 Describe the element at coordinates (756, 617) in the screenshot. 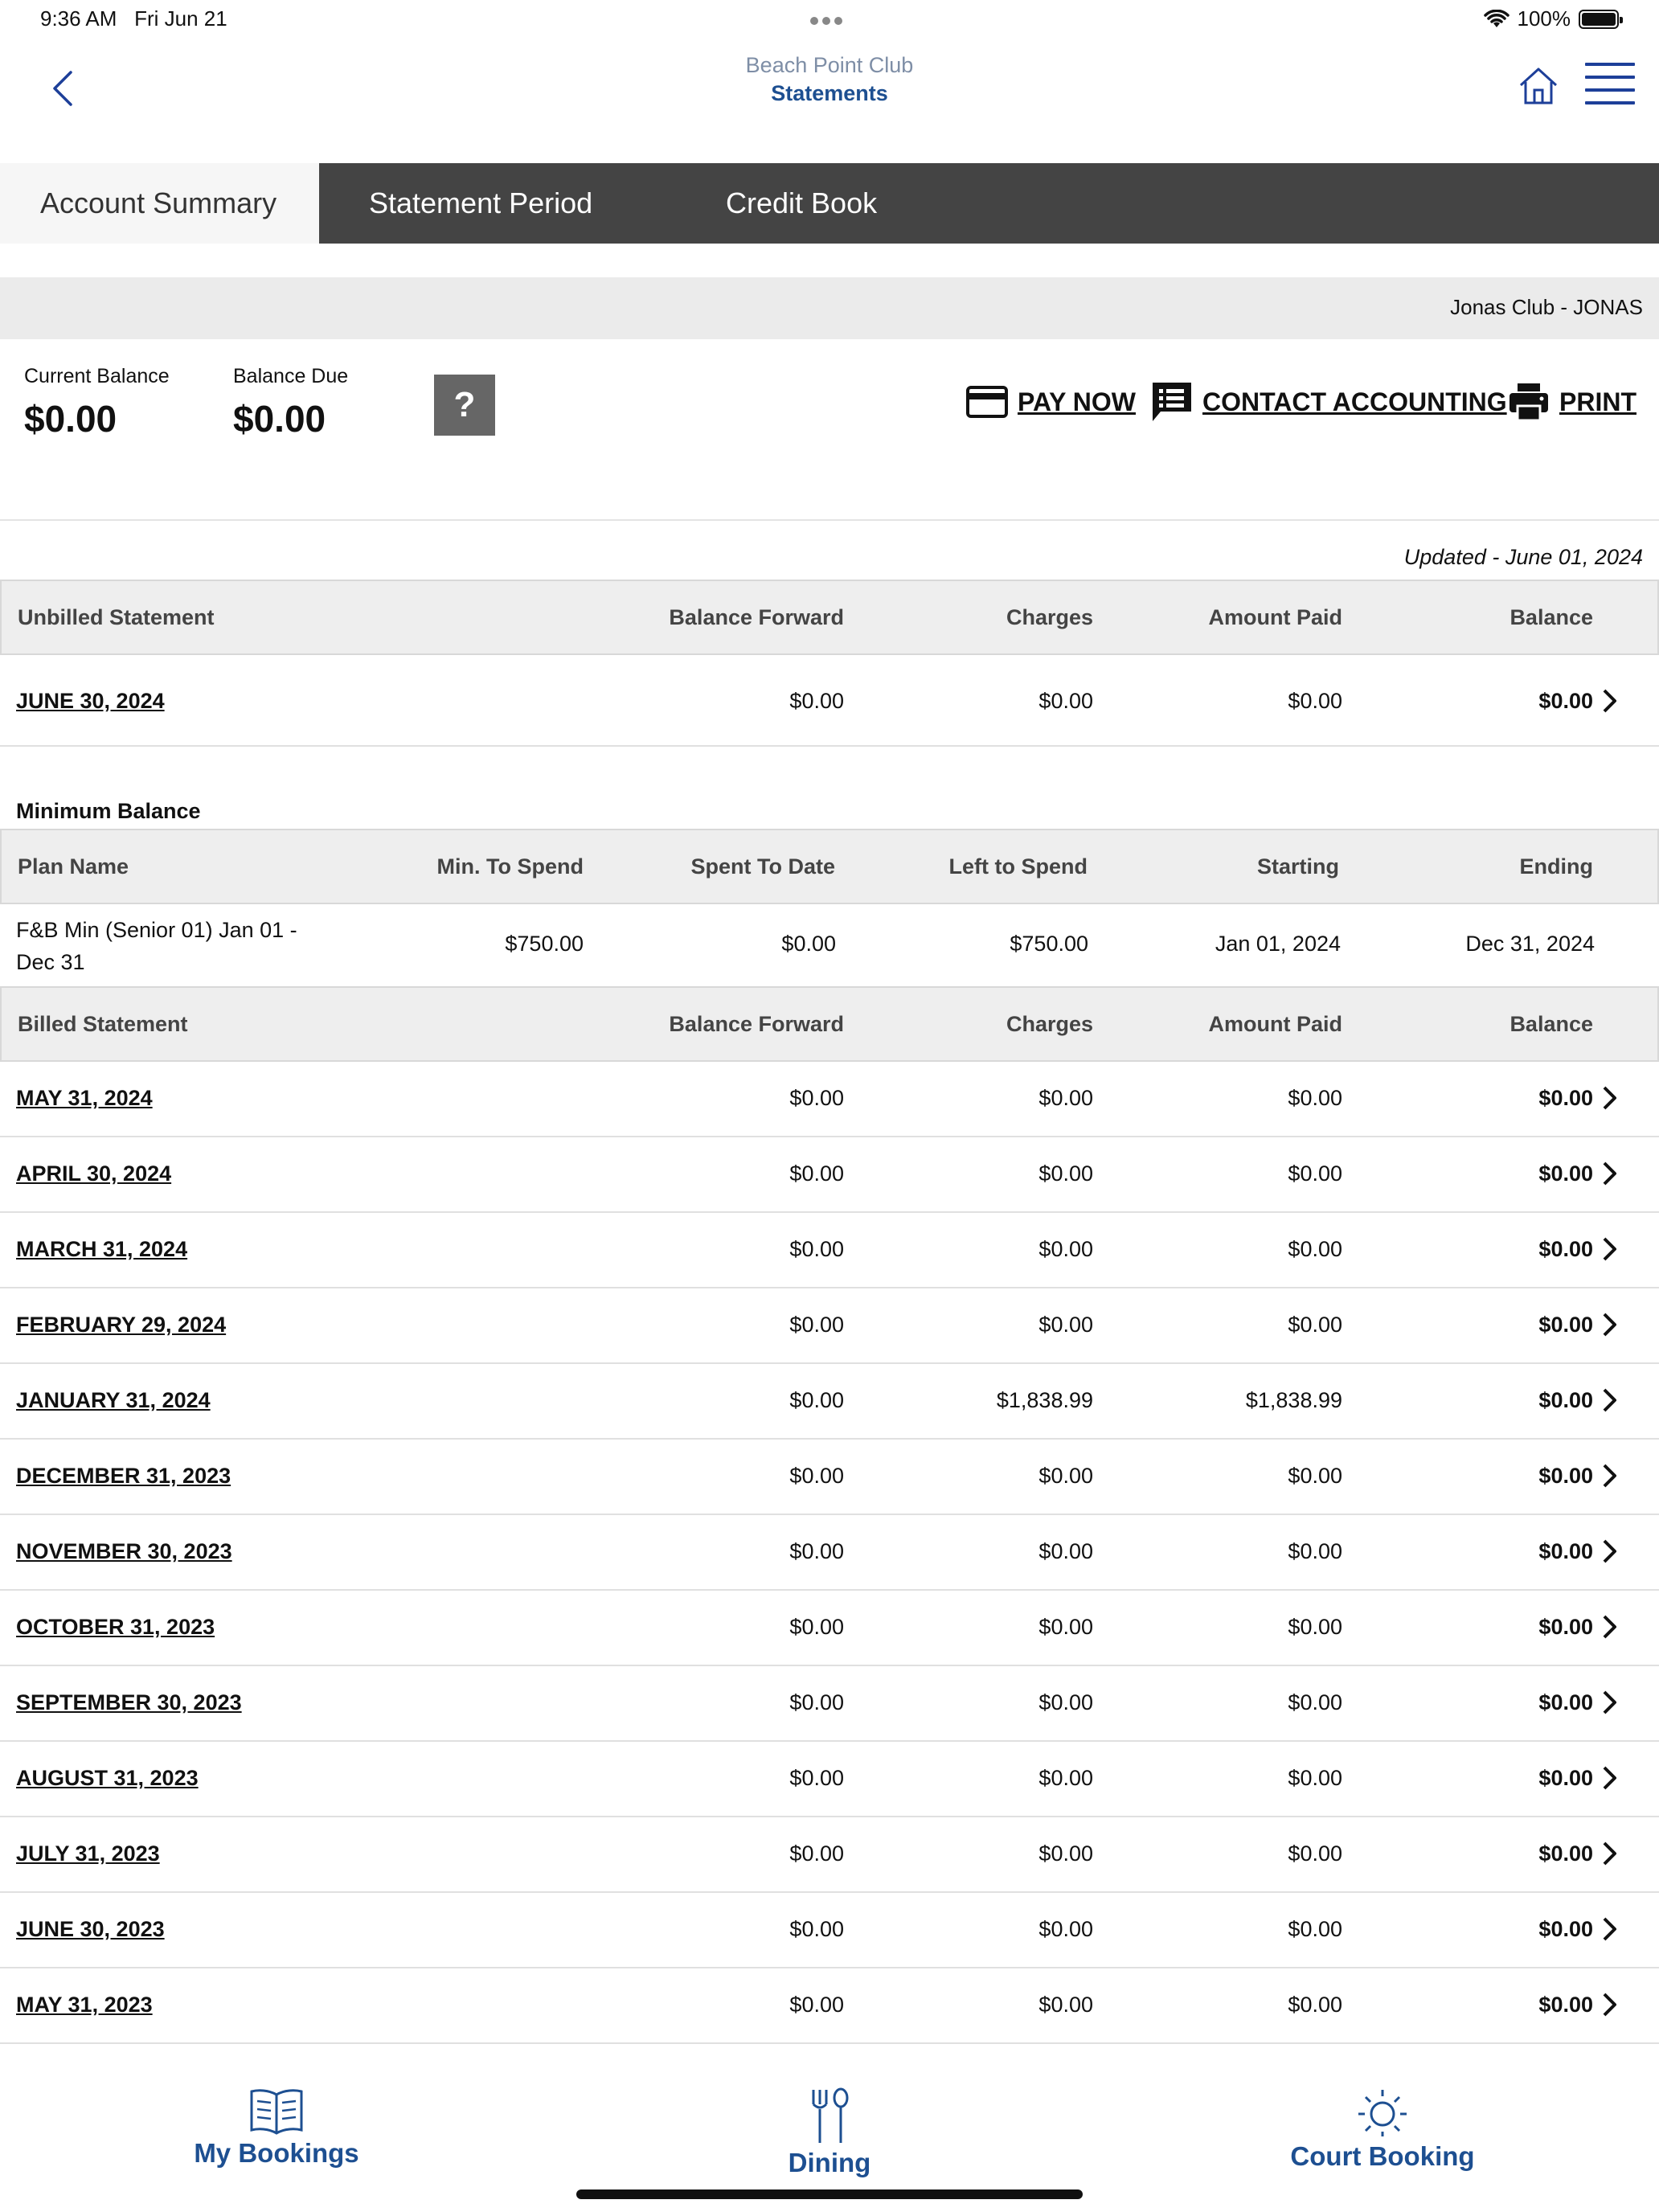

I see `unbilled-header-forward: Balance Forward` at that location.